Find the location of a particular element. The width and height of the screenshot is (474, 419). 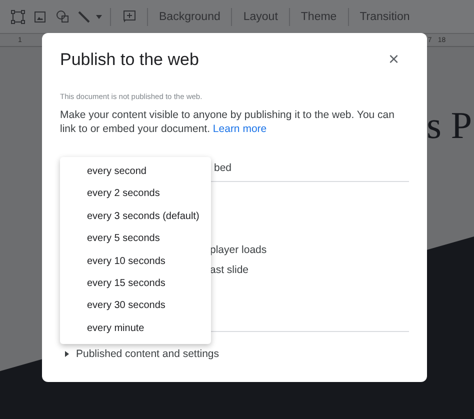

menu-item: every 10 seconds is located at coordinates (135, 261).